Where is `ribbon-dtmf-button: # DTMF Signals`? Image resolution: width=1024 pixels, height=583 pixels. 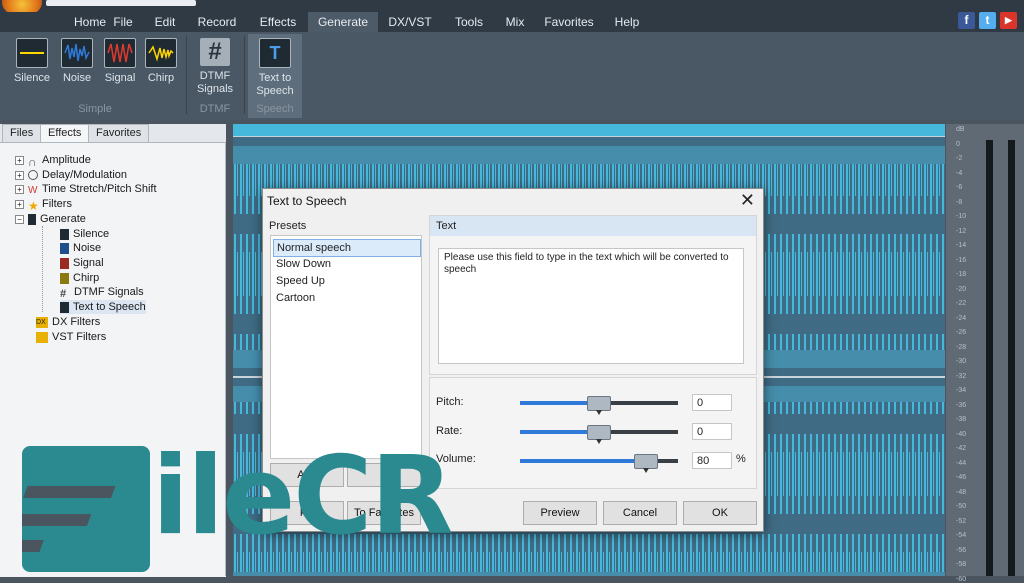 ribbon-dtmf-button: # DTMF Signals is located at coordinates (215, 67).